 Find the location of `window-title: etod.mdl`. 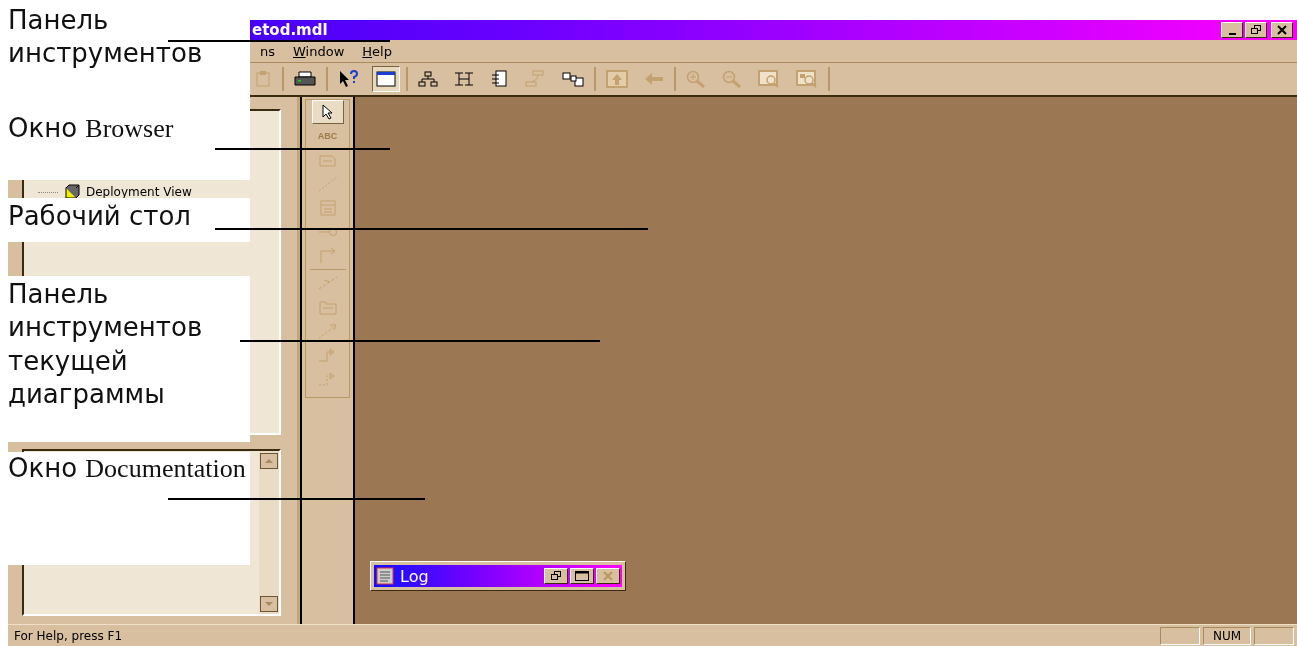

window-title: etod.mdl is located at coordinates (290, 30).